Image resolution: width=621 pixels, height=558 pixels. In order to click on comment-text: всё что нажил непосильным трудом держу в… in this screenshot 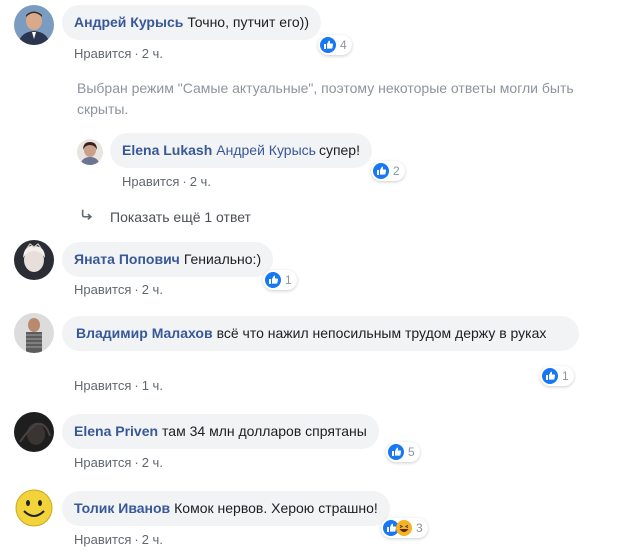, I will do `click(381, 333)`.